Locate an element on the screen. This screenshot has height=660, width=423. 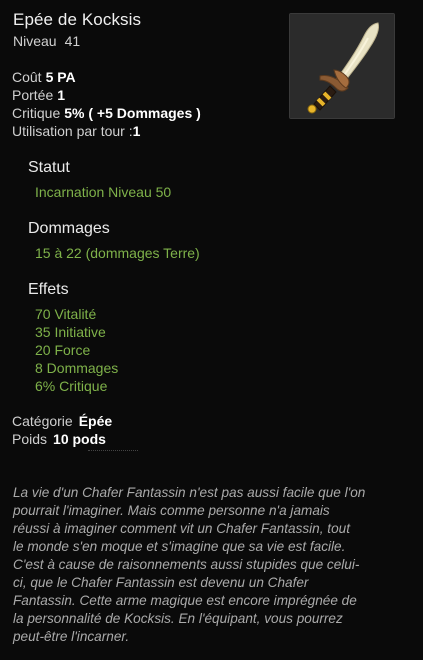
weight-label: Poids is located at coordinates (30, 439).